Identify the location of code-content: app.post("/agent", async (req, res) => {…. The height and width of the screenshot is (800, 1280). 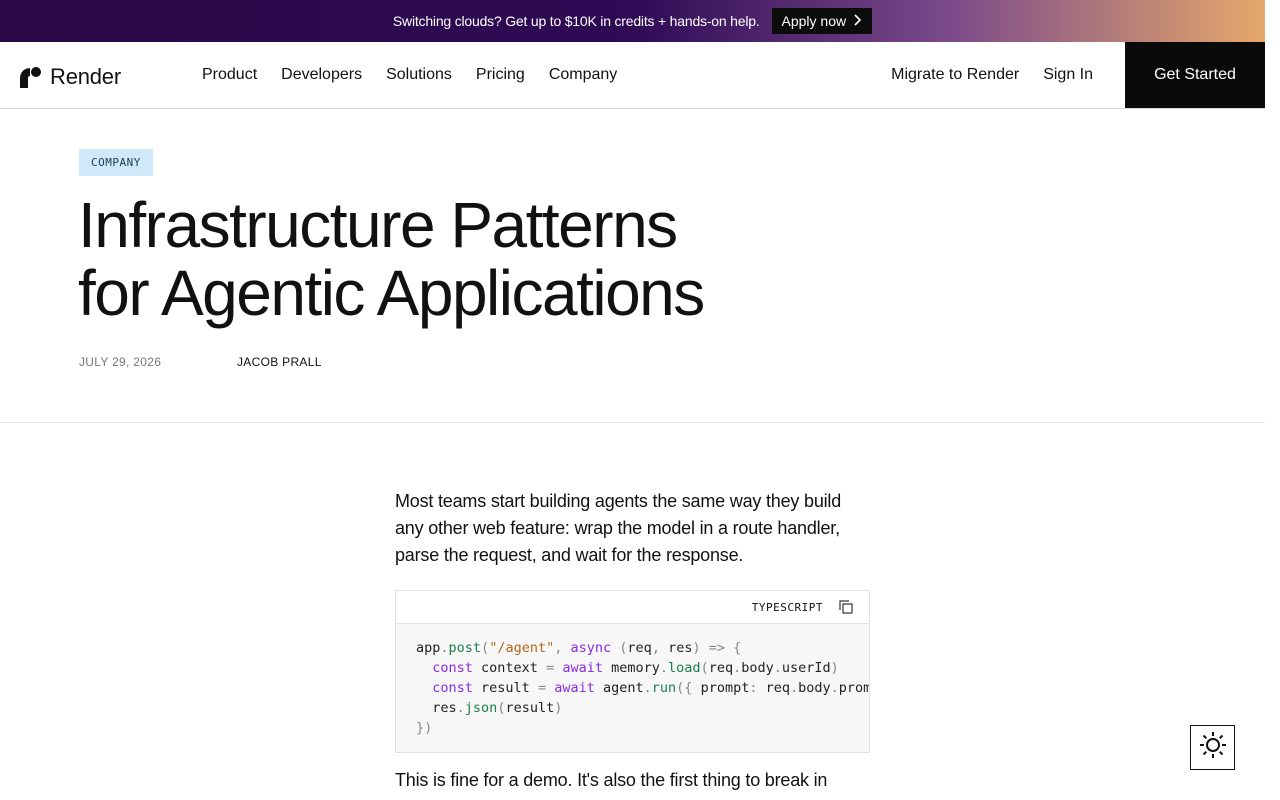
(642, 688).